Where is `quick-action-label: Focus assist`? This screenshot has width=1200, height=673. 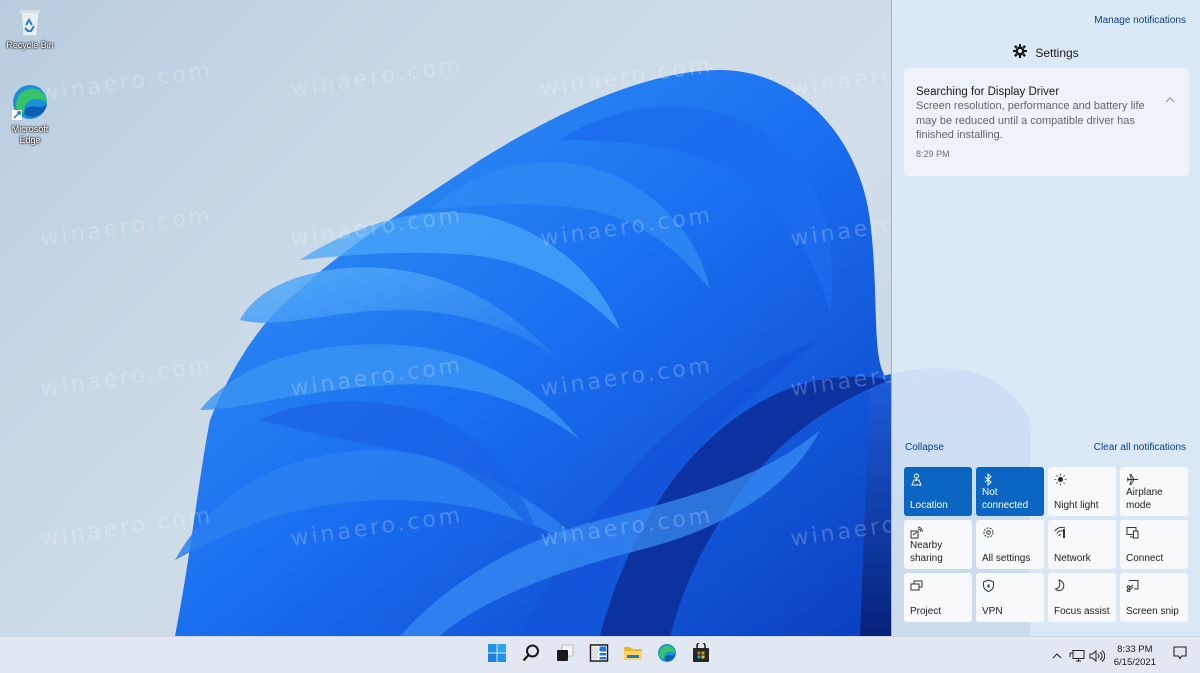
quick-action-label: Focus assist is located at coordinates (1082, 611).